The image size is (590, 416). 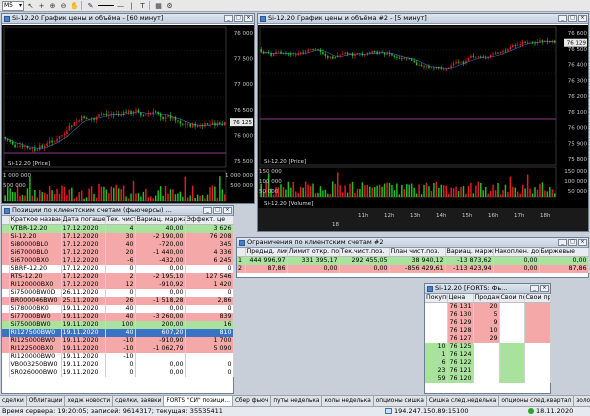 What do you see at coordinates (516, 252) in the screenshot?
I see `column-header: Накоплен. доход` at bounding box center [516, 252].